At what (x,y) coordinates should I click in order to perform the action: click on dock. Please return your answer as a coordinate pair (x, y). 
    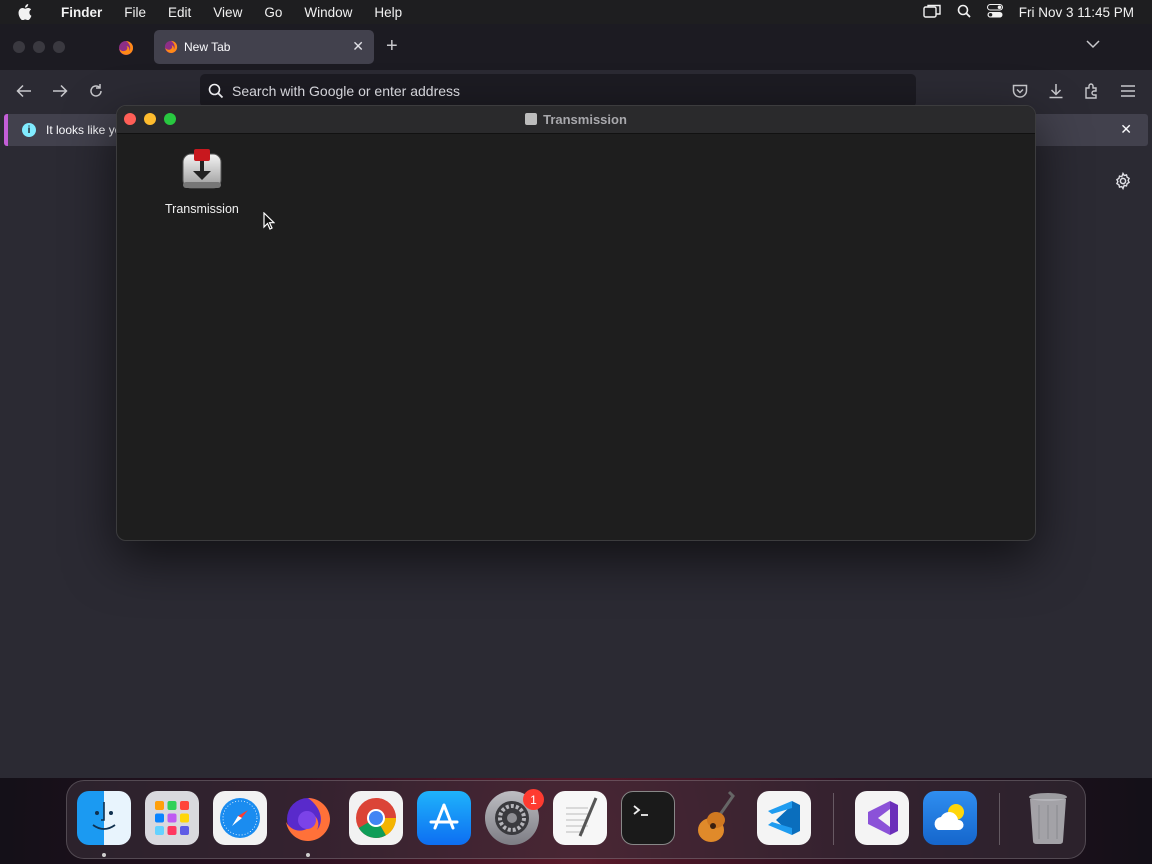
    Looking at the image, I should click on (576, 819).